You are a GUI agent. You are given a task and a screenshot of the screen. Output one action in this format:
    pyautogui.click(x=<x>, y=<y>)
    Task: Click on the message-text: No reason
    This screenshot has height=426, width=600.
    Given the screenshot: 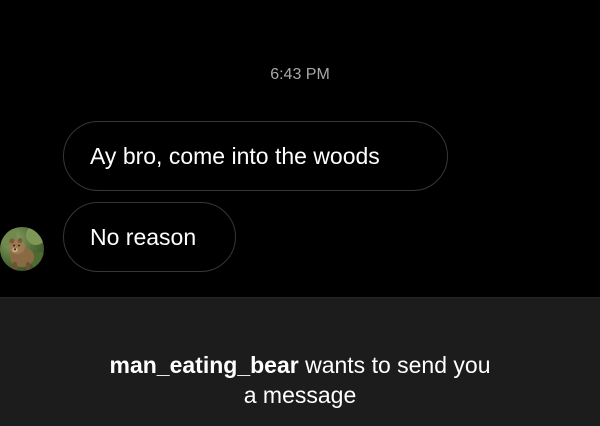 What is the action you would take?
    pyautogui.click(x=143, y=236)
    